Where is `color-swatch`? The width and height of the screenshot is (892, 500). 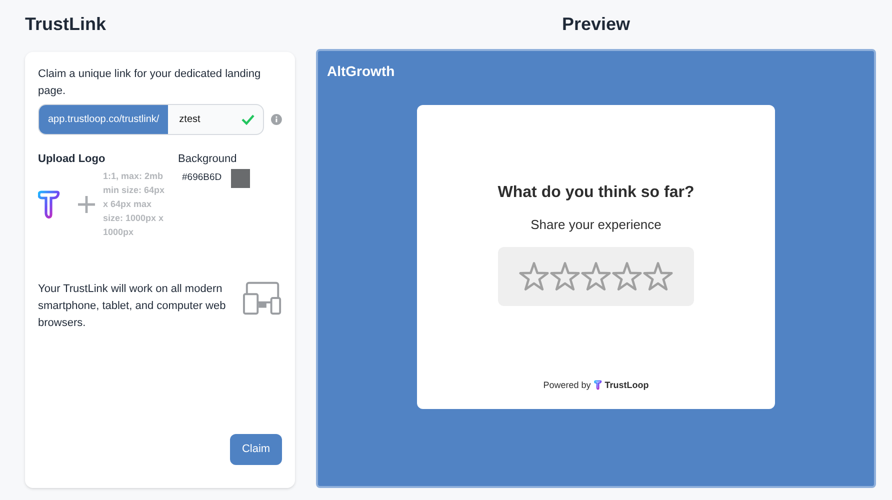 color-swatch is located at coordinates (240, 178).